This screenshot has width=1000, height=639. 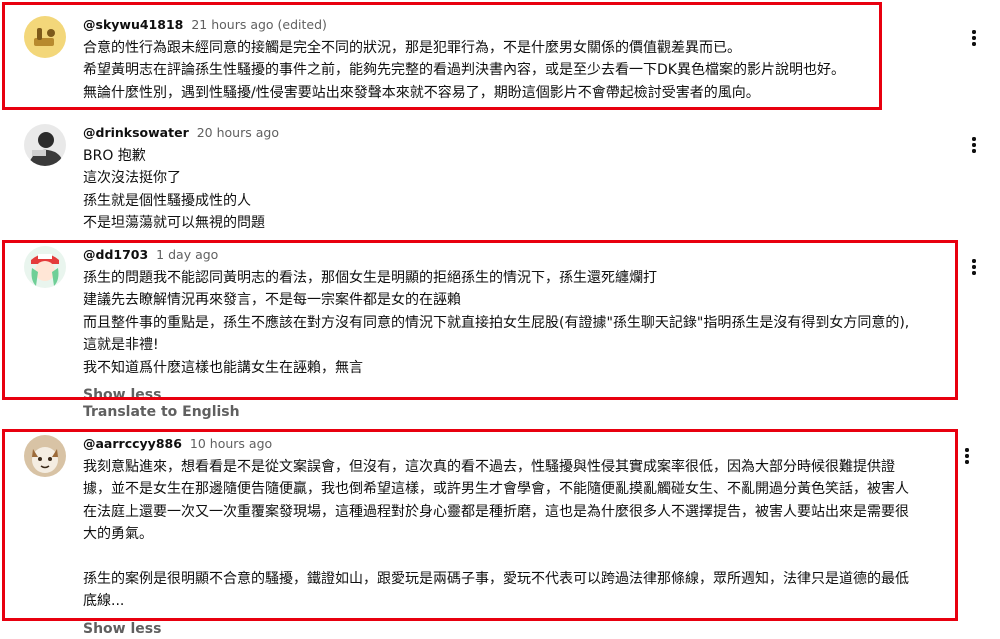 What do you see at coordinates (118, 534) in the screenshot?
I see `comment-line: 大的勇氣。` at bounding box center [118, 534].